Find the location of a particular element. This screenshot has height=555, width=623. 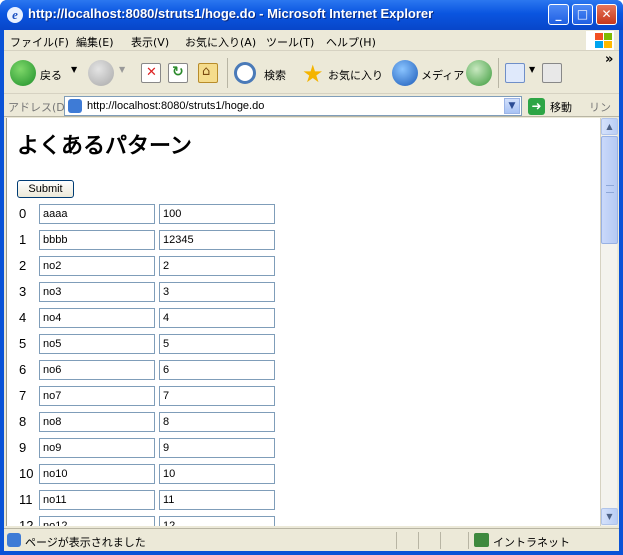

scroll-down-icon: ▼ is located at coordinates (609, 516).